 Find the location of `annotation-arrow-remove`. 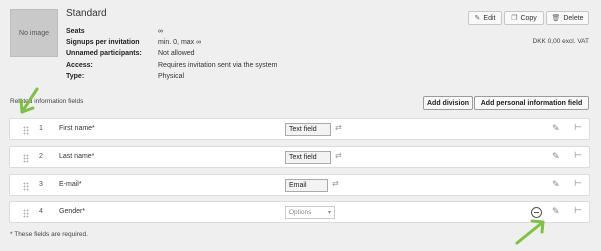

annotation-arrow-remove is located at coordinates (530, 232).